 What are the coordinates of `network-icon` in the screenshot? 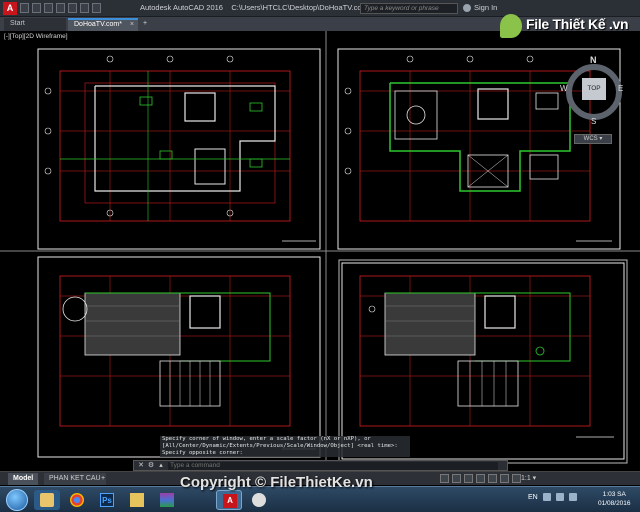 It's located at (559, 497).